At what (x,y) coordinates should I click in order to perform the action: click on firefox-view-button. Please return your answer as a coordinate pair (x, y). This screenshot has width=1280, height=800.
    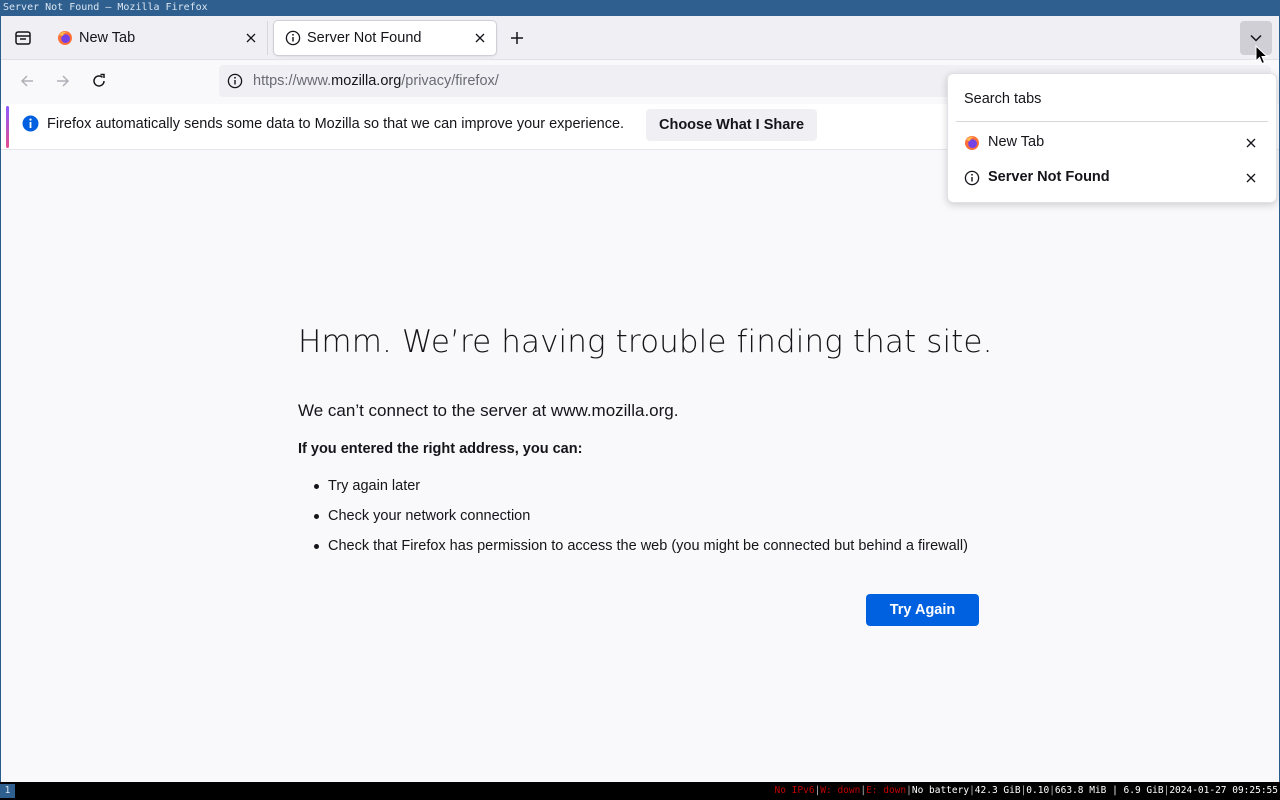
    Looking at the image, I should click on (23, 38).